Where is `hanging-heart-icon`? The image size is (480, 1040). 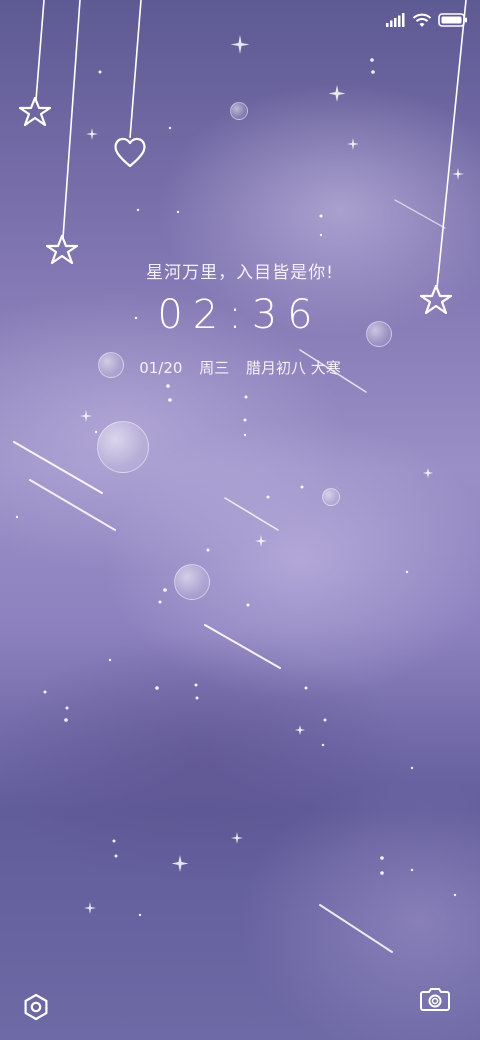
hanging-heart-icon is located at coordinates (130, 152).